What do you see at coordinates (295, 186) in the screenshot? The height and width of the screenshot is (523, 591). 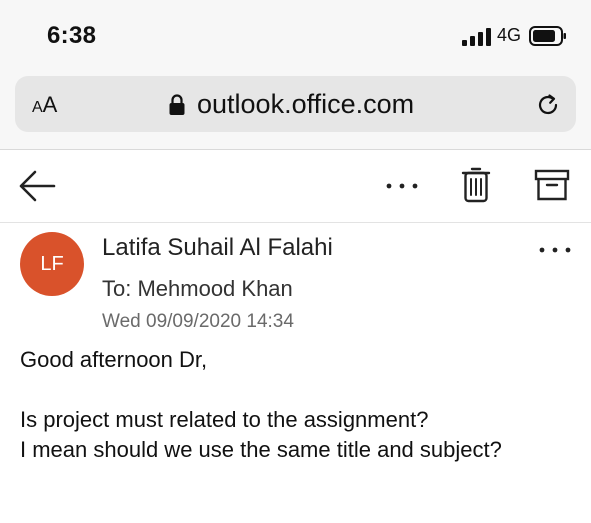 I see `mail-toolbar` at bounding box center [295, 186].